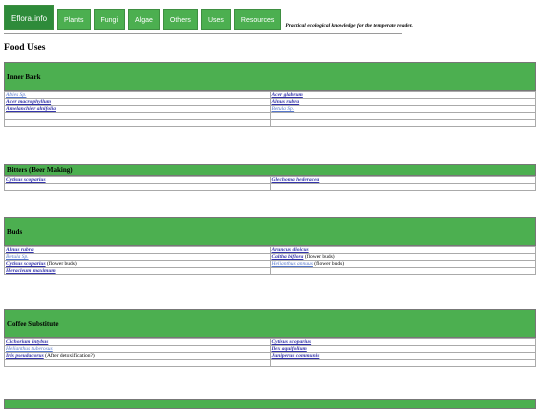  What do you see at coordinates (402, 95) in the screenshot?
I see `table-cell: Acer glabrum` at bounding box center [402, 95].